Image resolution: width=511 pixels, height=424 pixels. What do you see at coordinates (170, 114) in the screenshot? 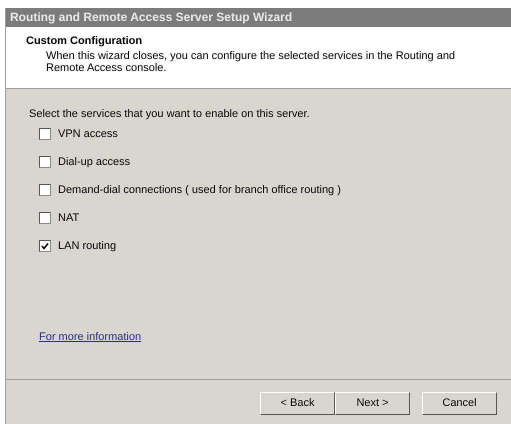
I see `instruction-text: Select the services that you want to enable on this server.` at bounding box center [170, 114].